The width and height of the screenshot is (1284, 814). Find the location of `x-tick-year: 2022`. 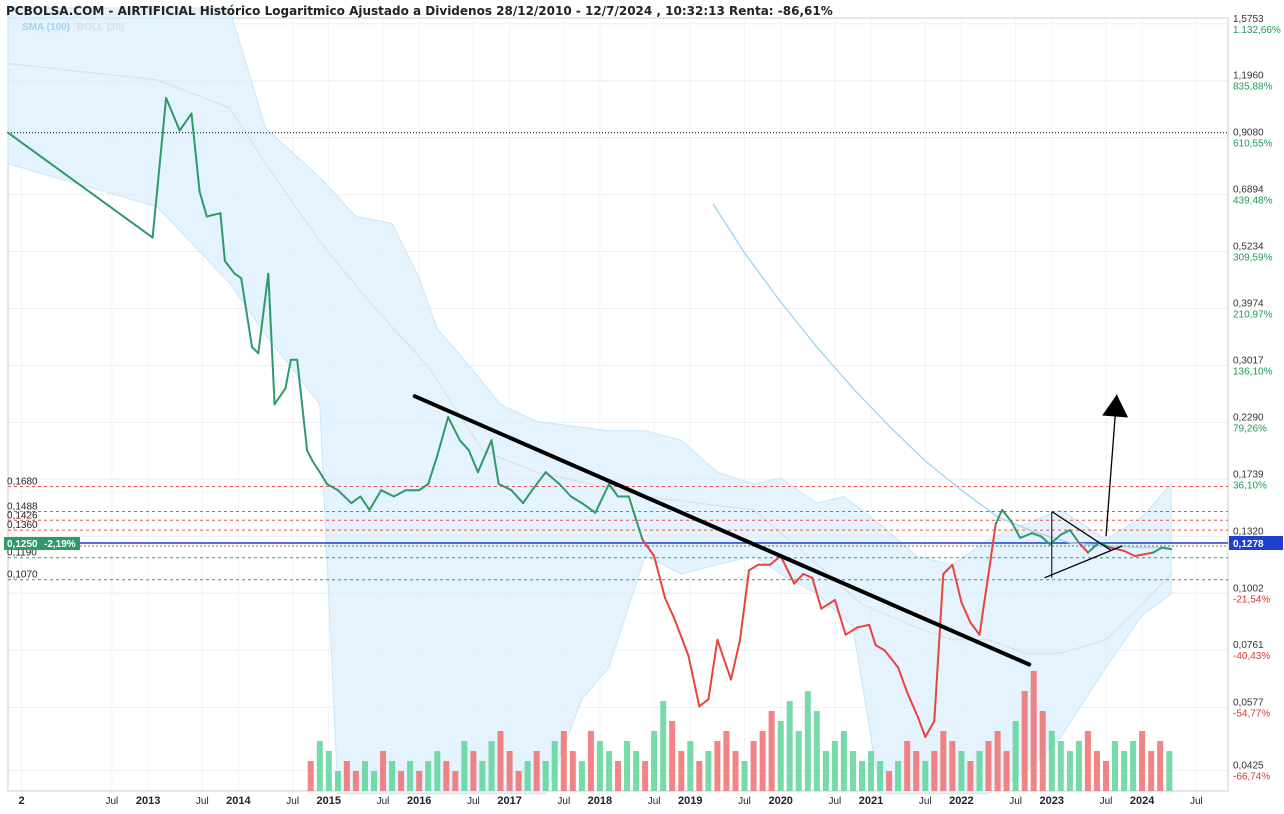

x-tick-year: 2022 is located at coordinates (961, 801).